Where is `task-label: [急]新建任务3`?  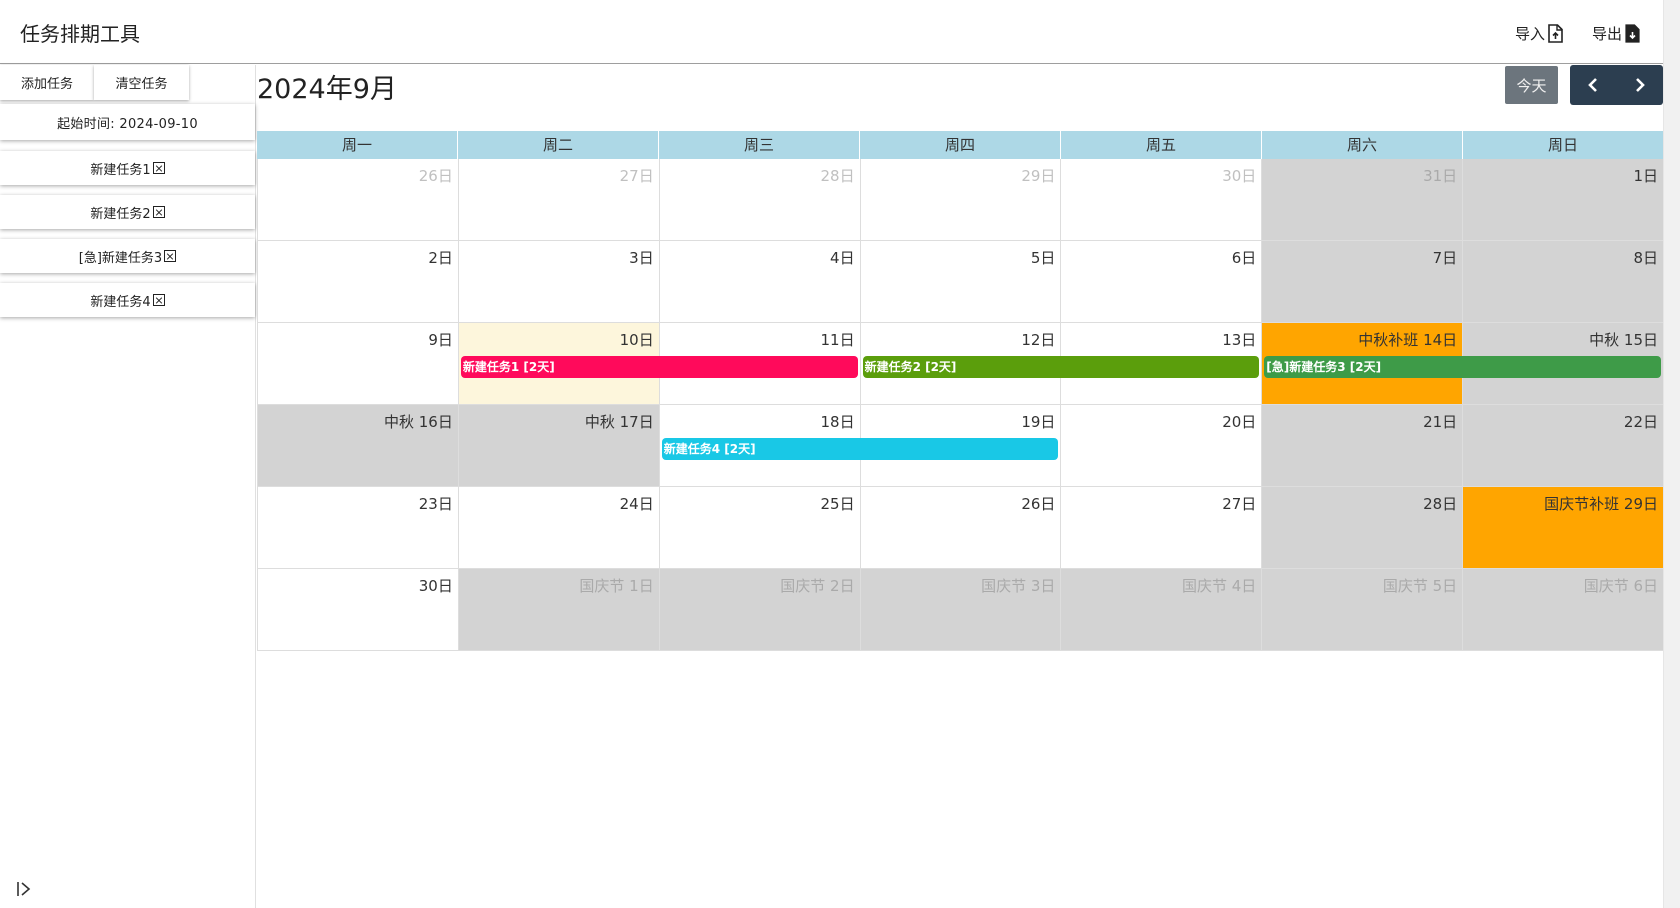 task-label: [急]新建任务3 is located at coordinates (120, 258).